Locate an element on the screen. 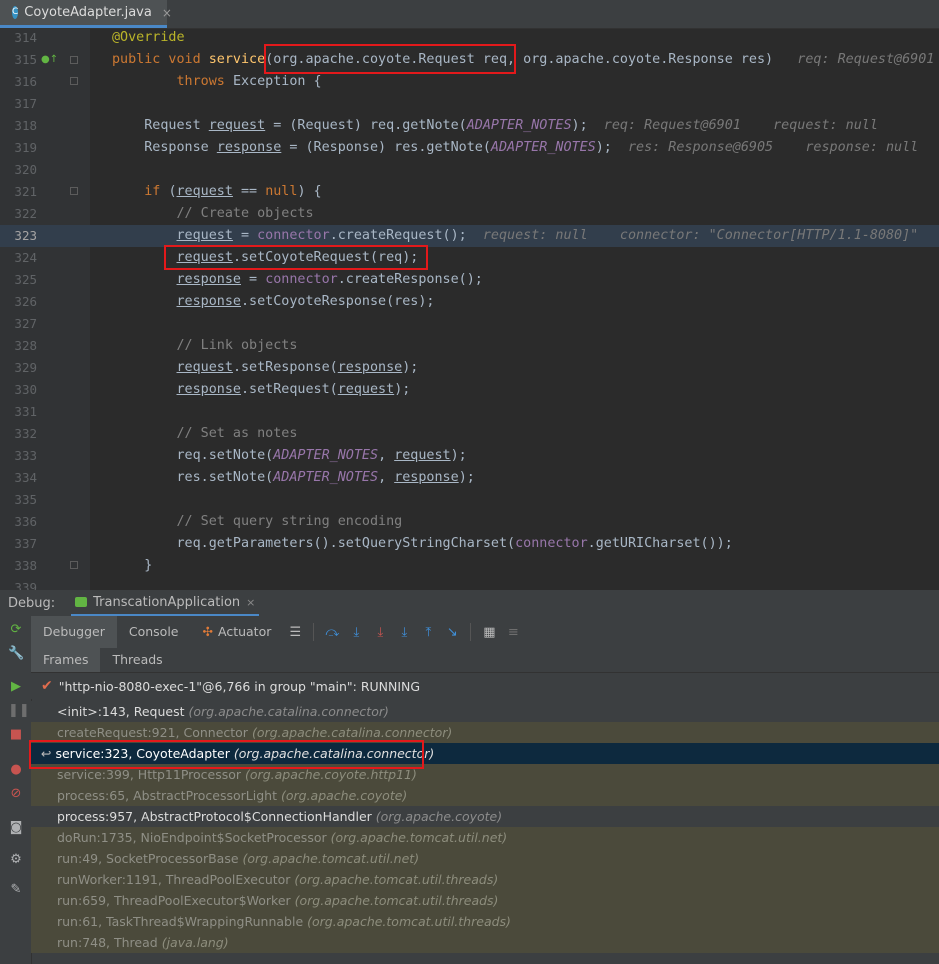 The image size is (939, 964). code-line-328: 328 // Link objects is located at coordinates (469, 346).